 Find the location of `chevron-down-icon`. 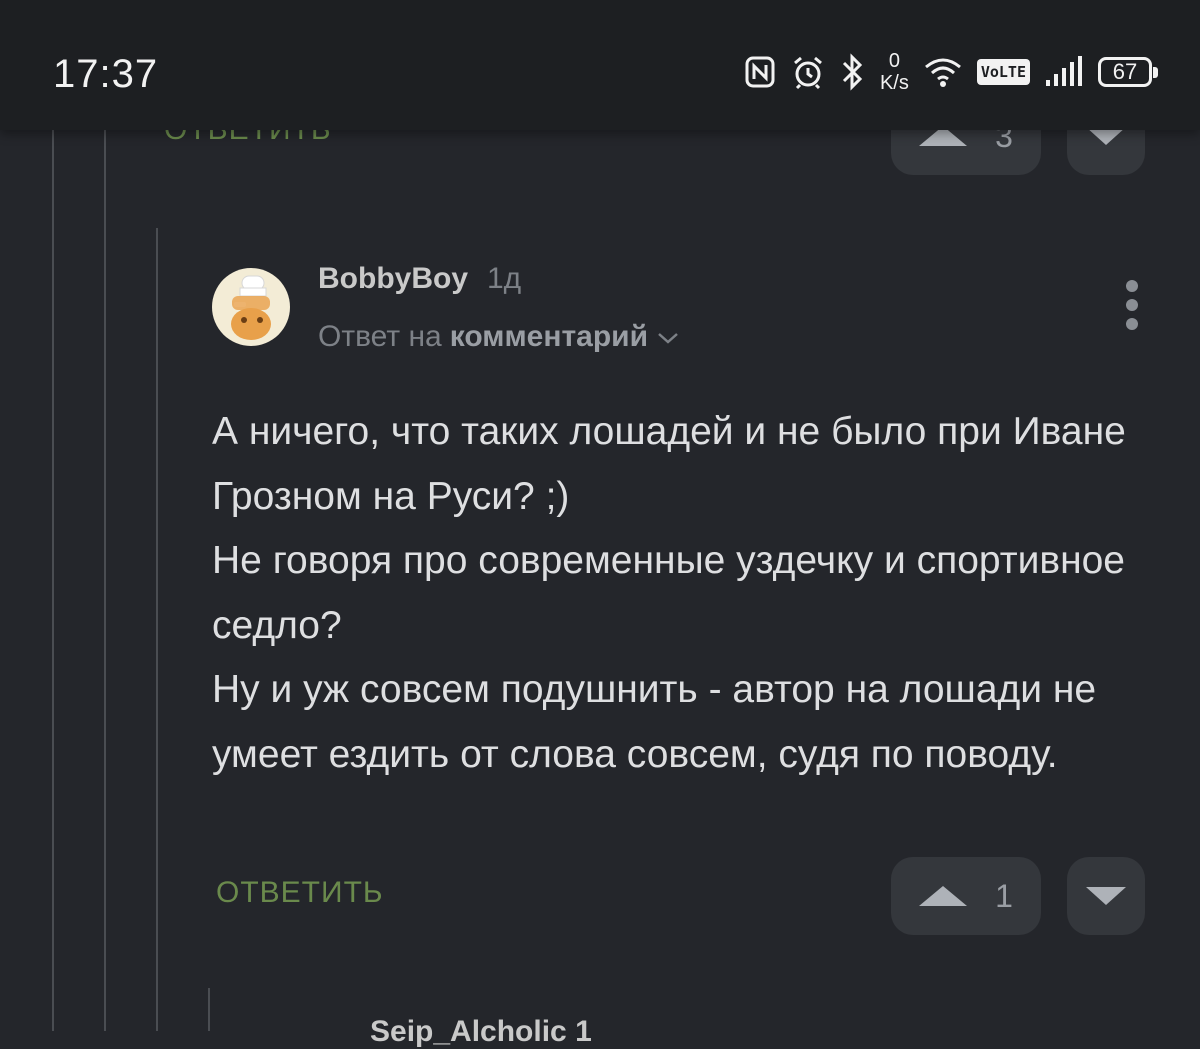

chevron-down-icon is located at coordinates (668, 337).